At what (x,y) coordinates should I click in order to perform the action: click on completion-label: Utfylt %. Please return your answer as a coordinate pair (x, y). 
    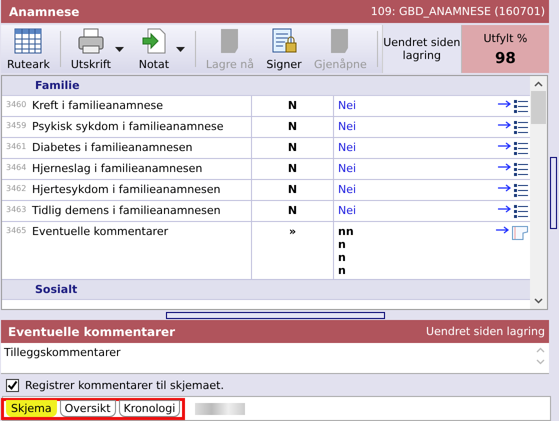
    Looking at the image, I should click on (505, 38).